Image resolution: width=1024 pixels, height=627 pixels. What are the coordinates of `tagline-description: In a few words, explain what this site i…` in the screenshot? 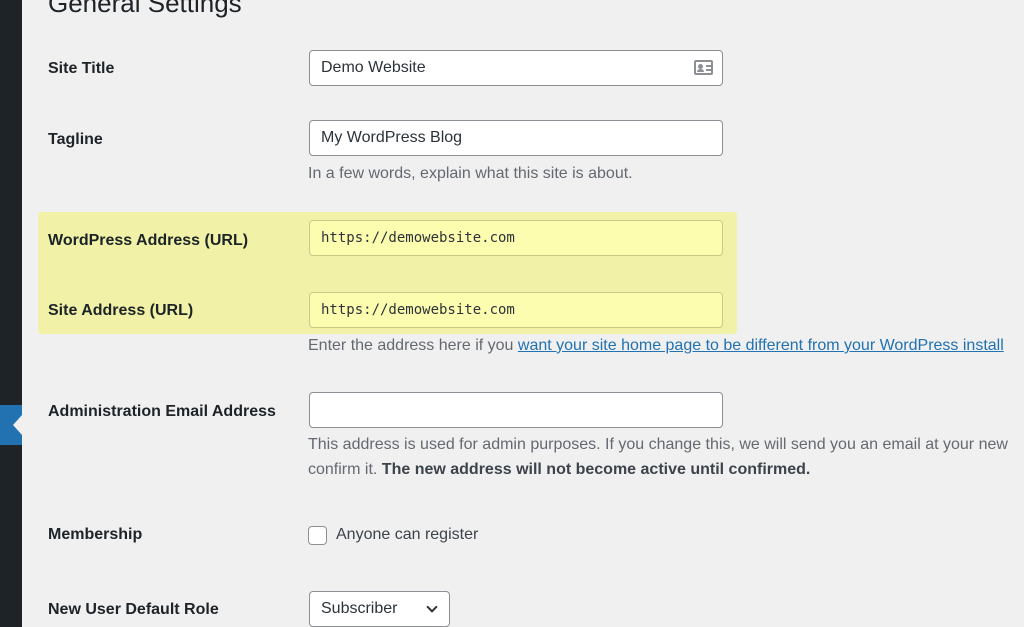 It's located at (470, 173).